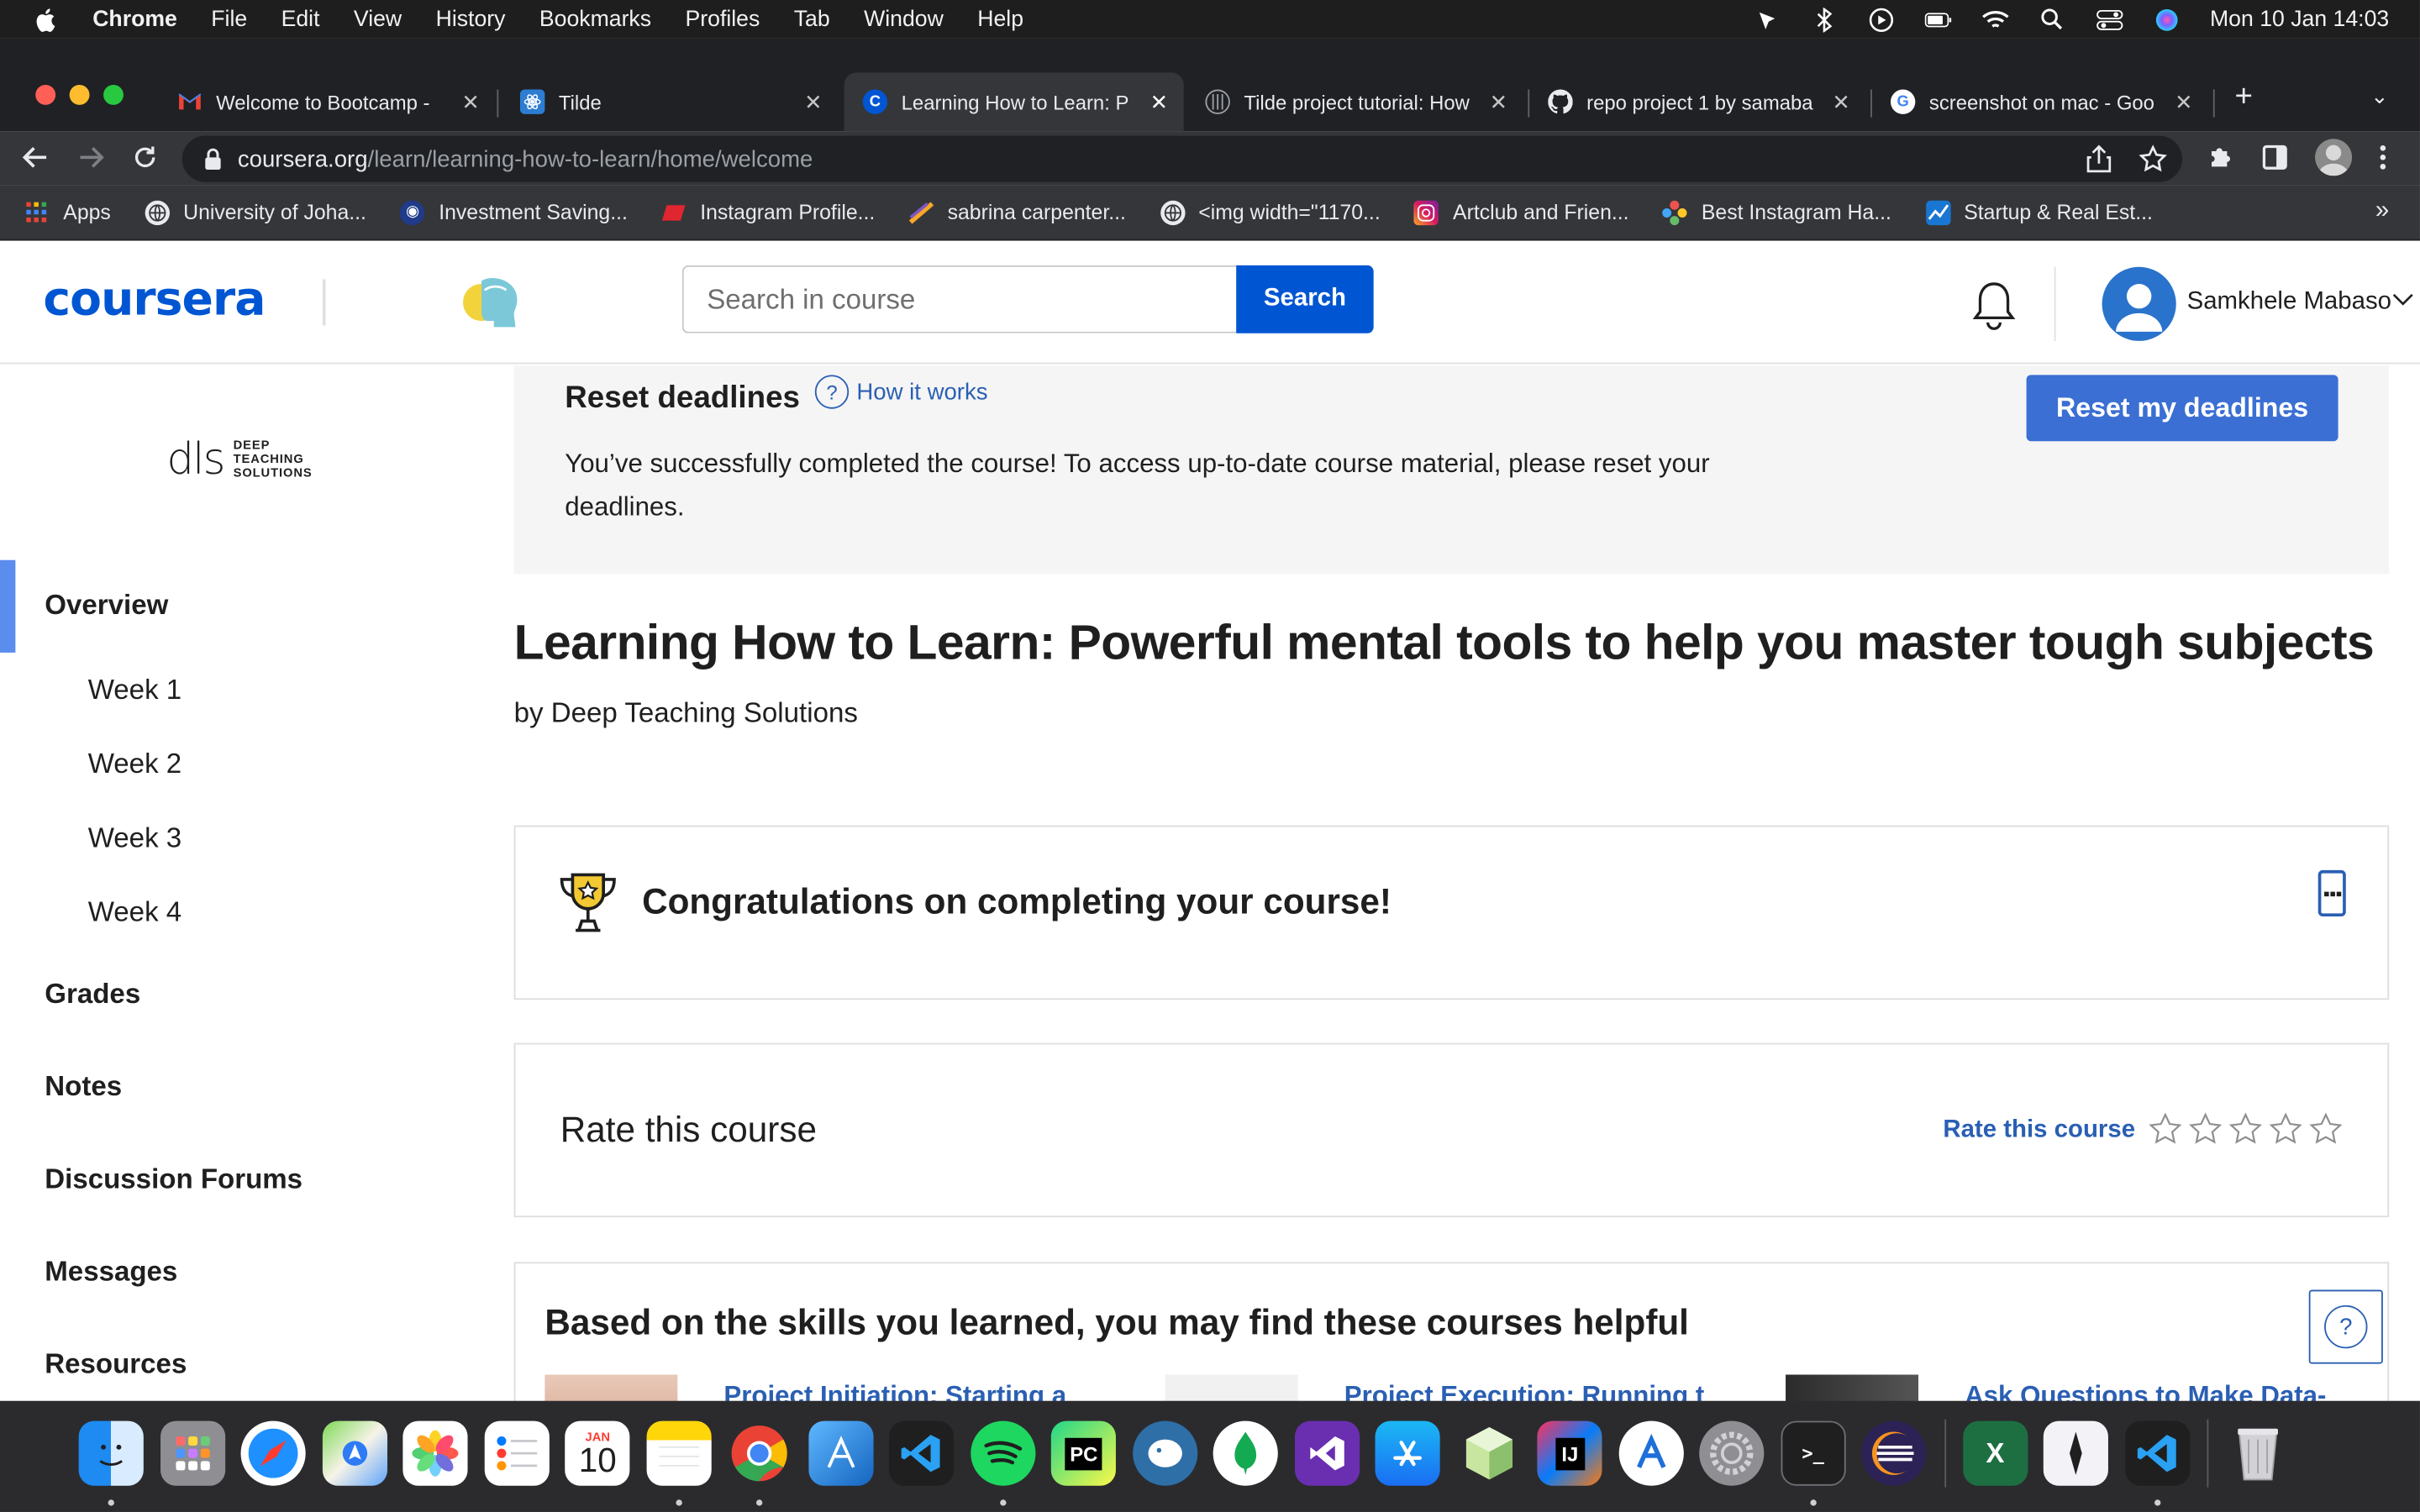  Describe the element at coordinates (1881, 19) in the screenshot. I see `play-icon` at that location.